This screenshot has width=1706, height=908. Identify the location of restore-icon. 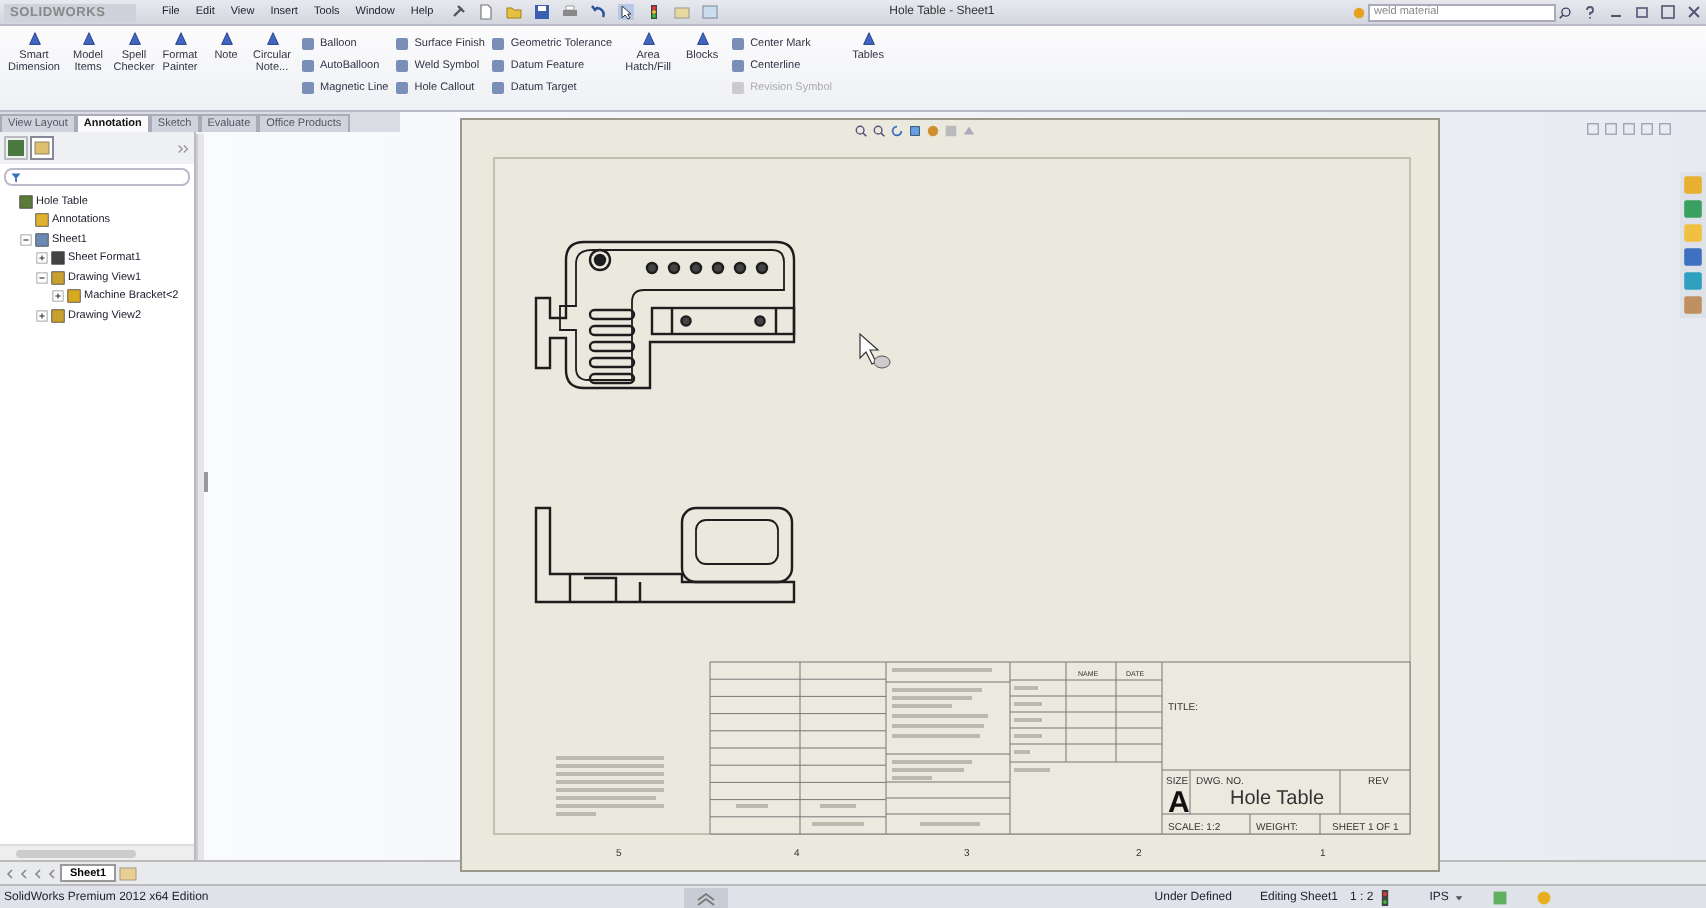
(1642, 12).